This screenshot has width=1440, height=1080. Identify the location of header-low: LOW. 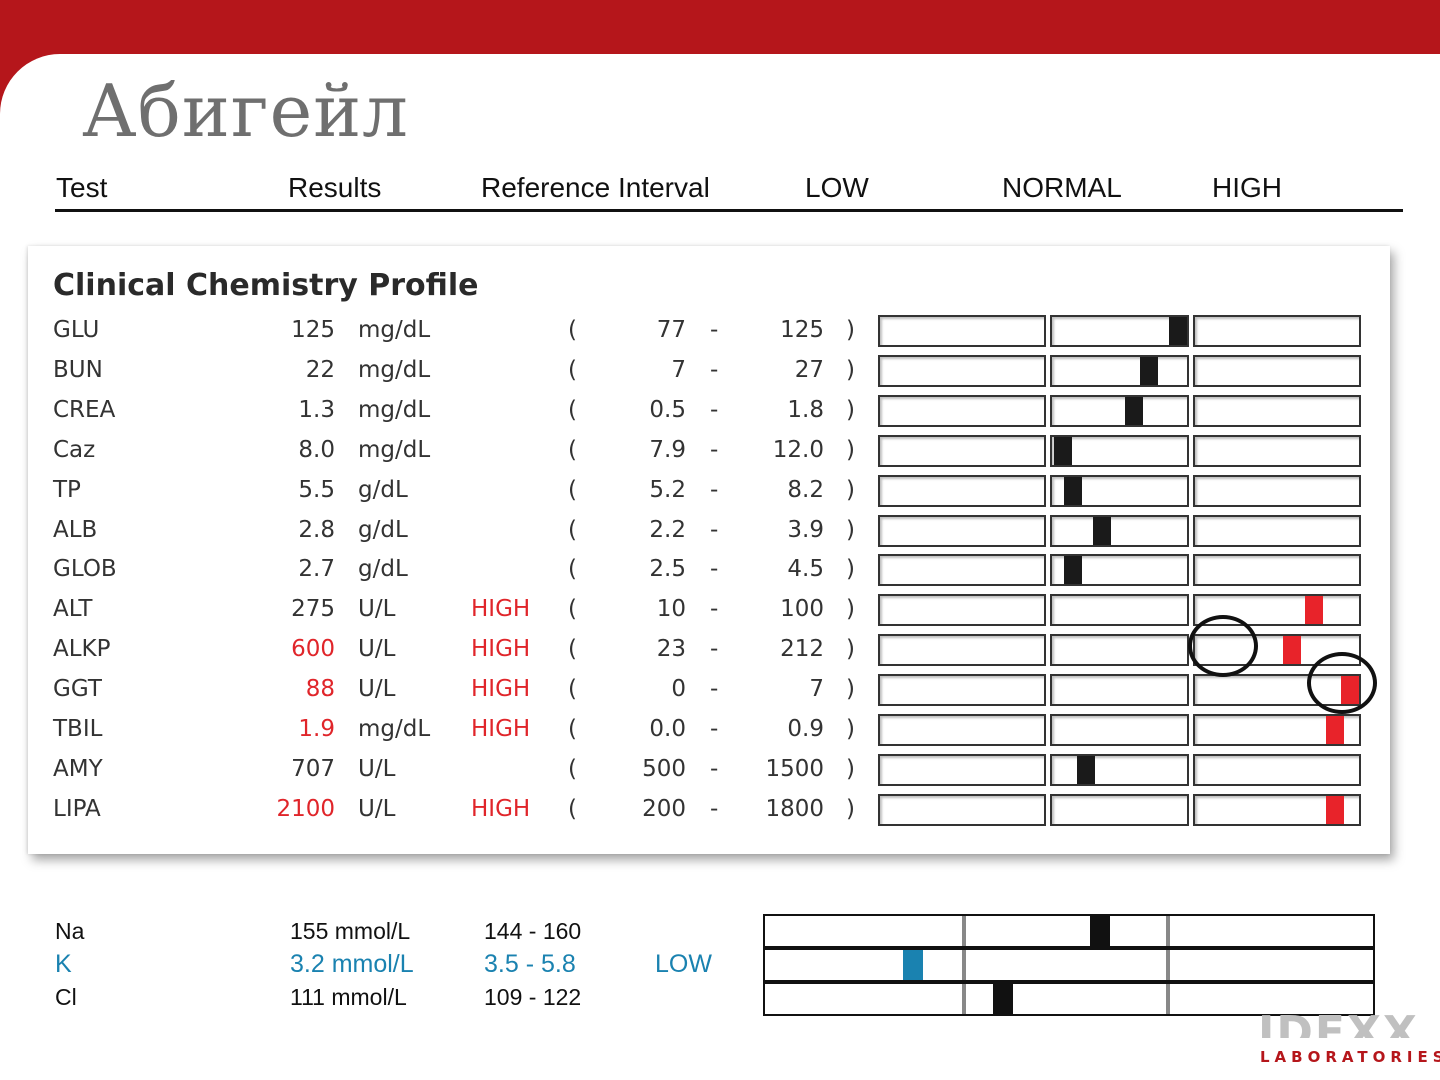
(837, 187).